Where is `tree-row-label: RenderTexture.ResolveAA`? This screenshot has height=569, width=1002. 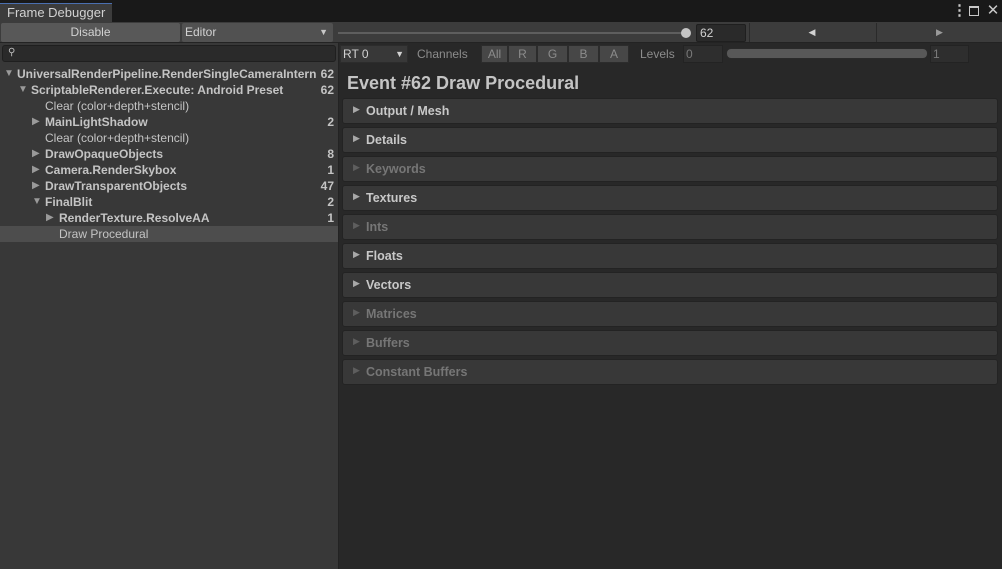
tree-row-label: RenderTexture.ResolveAA is located at coordinates (134, 218).